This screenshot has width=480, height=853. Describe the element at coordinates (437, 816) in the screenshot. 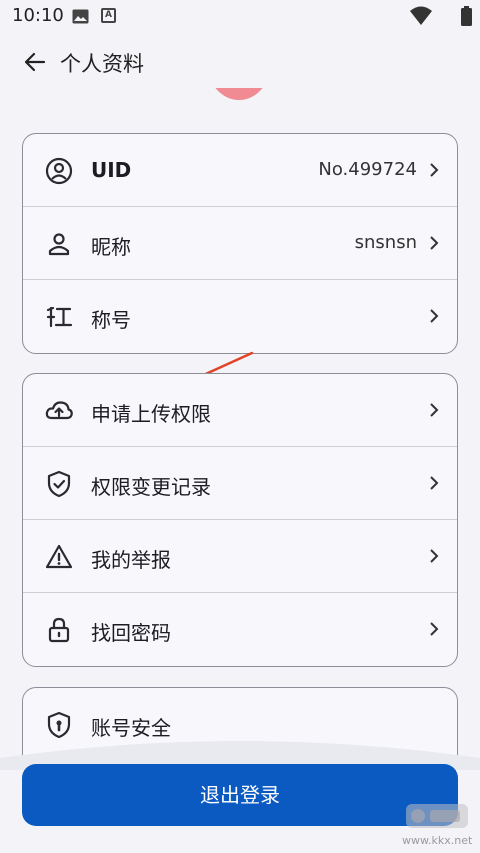

I see `watermark-logo` at that location.